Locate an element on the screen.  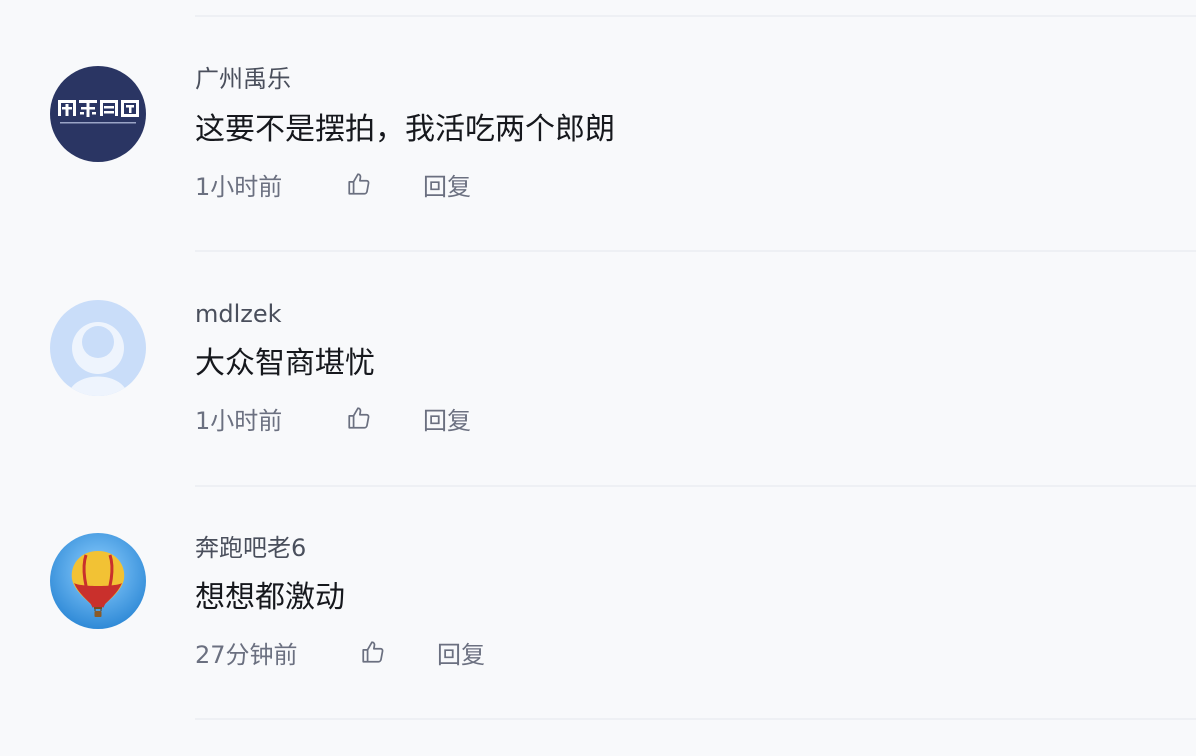
comment-time: 1小时前 is located at coordinates (239, 420).